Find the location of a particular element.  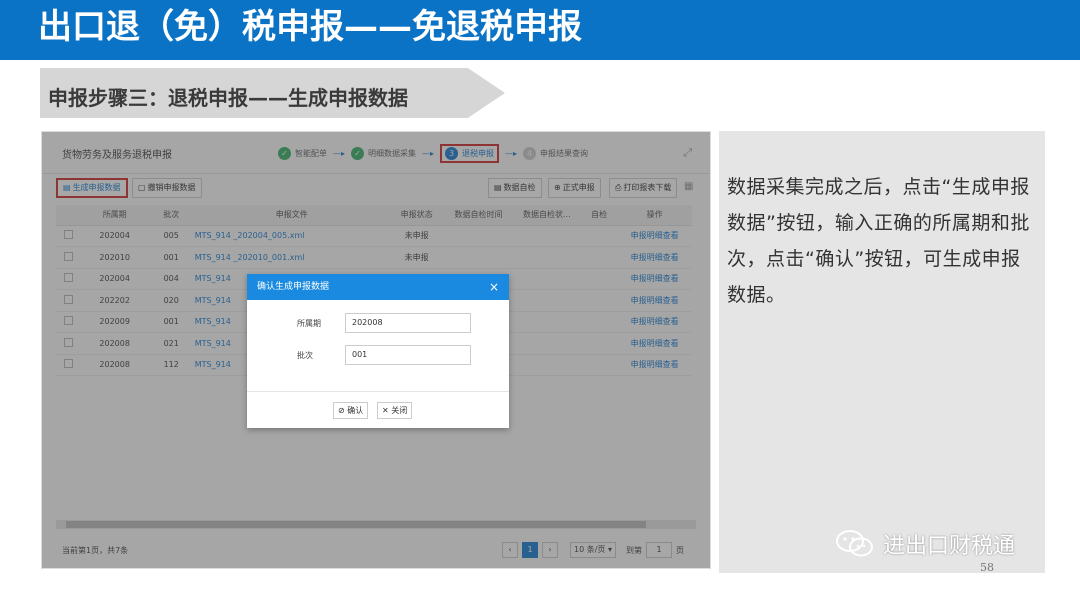

batch-row: 批次 001 is located at coordinates (378, 356).